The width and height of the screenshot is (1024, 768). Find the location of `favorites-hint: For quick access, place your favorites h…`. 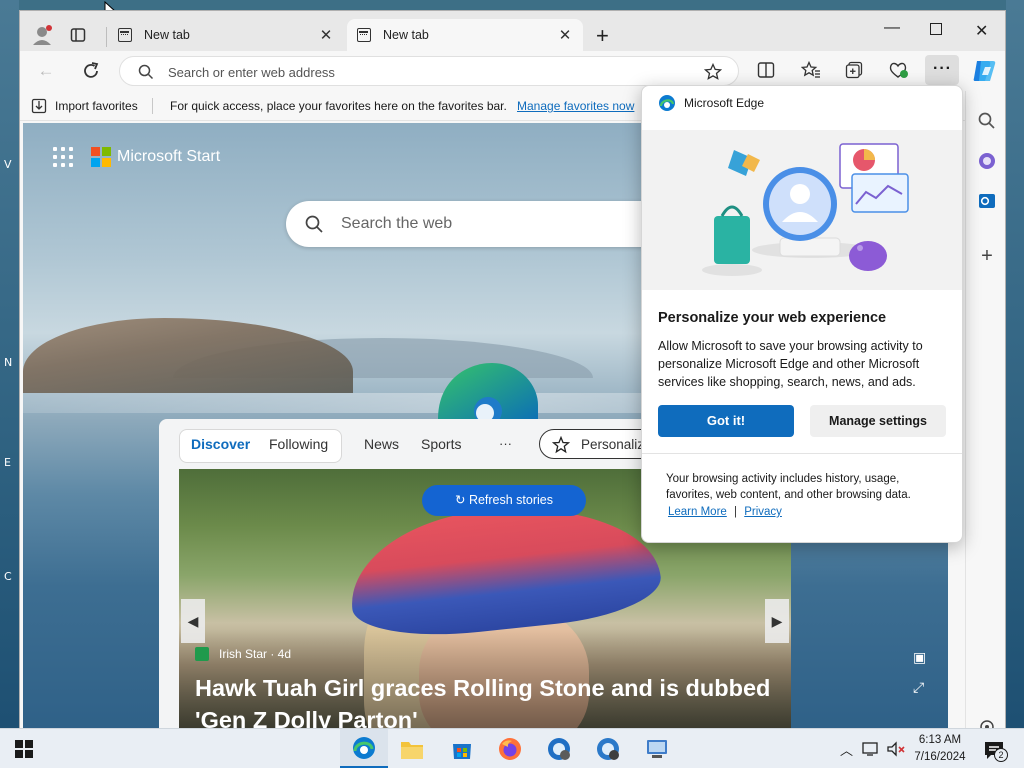

favorites-hint: For quick access, place your favorites h… is located at coordinates (338, 106).